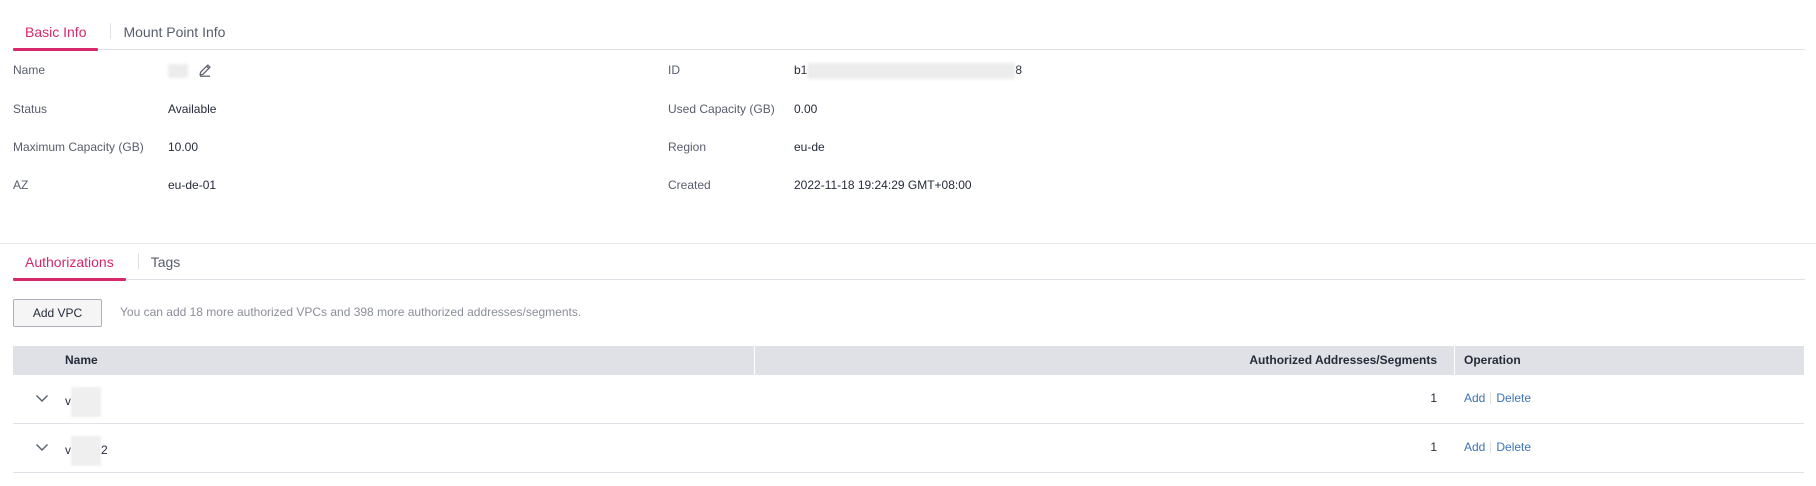 This screenshot has width=1816, height=486. Describe the element at coordinates (689, 185) in the screenshot. I see `created-label: Created` at that location.